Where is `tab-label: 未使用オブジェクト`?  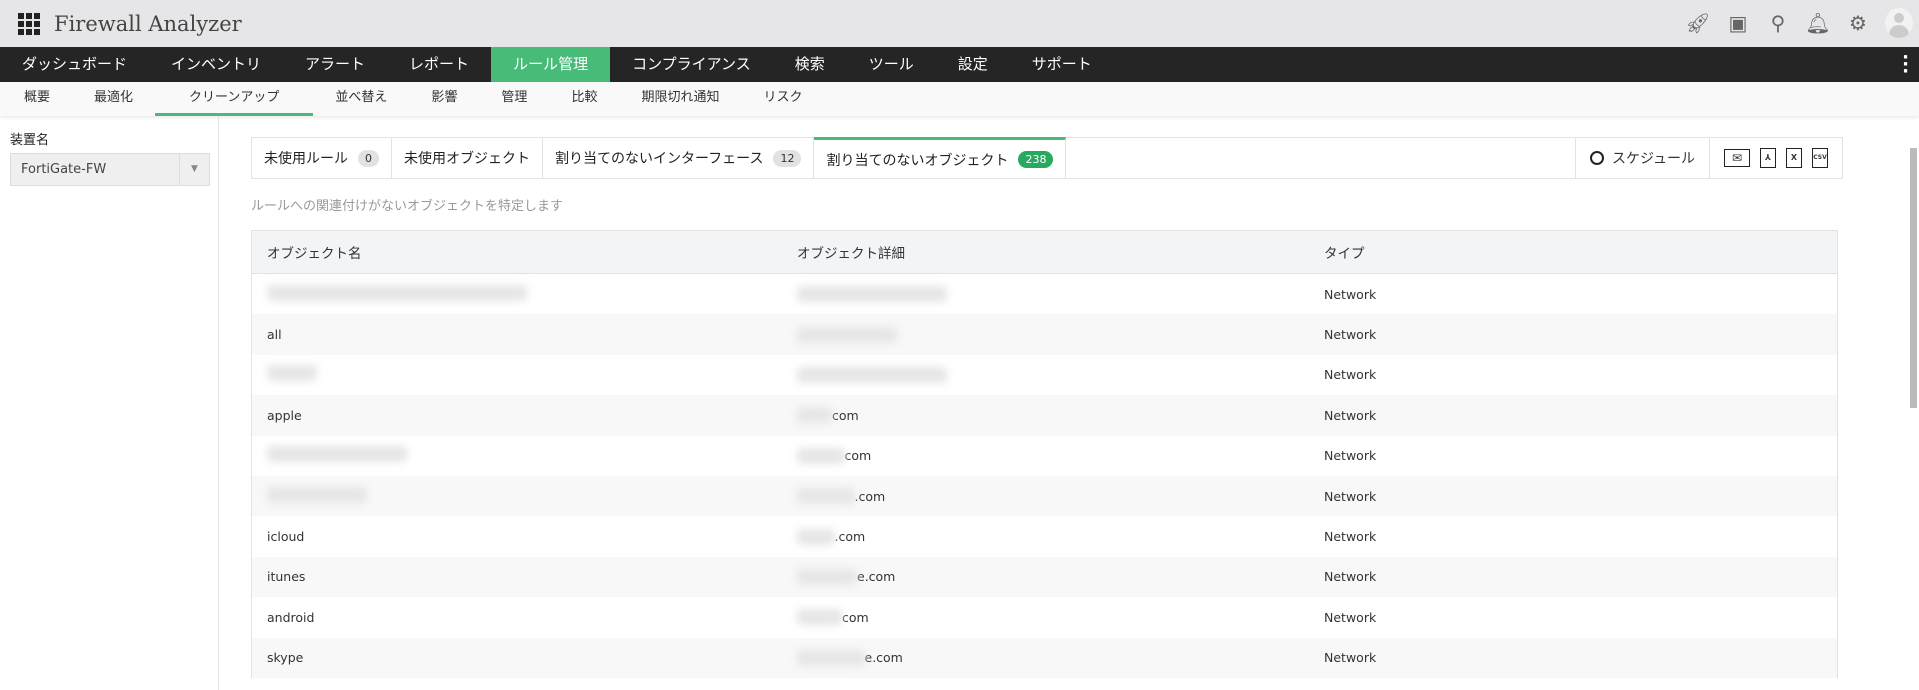
tab-label: 未使用オブジェクト is located at coordinates (467, 159).